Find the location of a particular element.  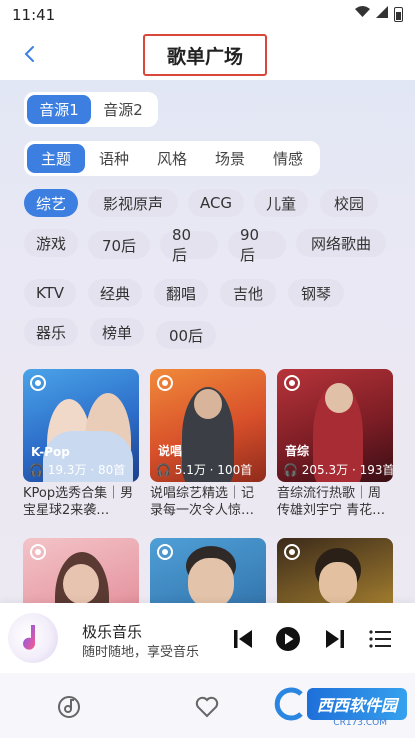

watermark-logo: 西西软件园 is located at coordinates (339, 704).